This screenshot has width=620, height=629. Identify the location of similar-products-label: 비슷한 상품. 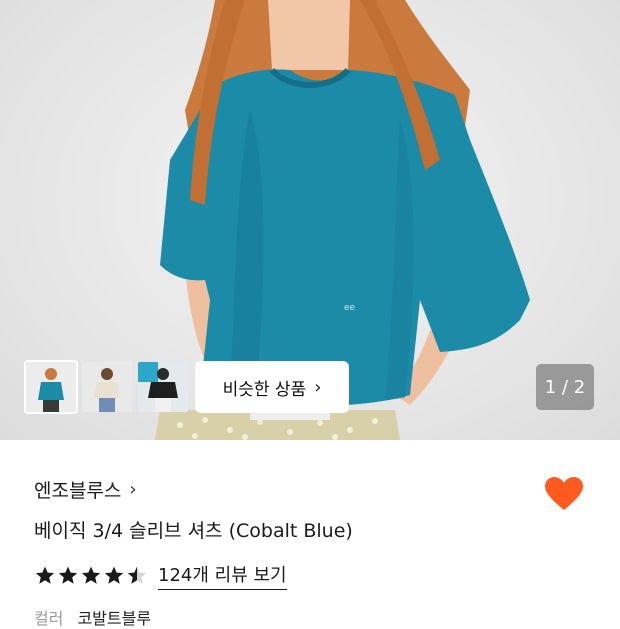
(264, 389).